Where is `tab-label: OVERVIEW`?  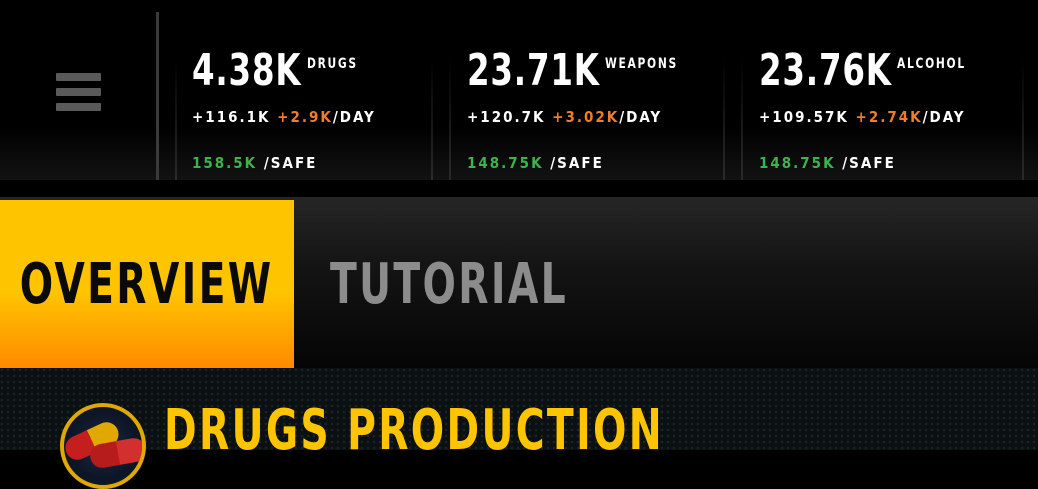 tab-label: OVERVIEW is located at coordinates (147, 284).